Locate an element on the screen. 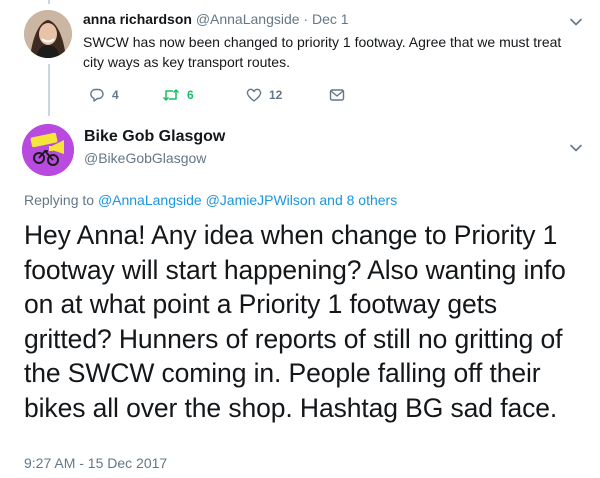  retweet-button: 6 is located at coordinates (178, 95).